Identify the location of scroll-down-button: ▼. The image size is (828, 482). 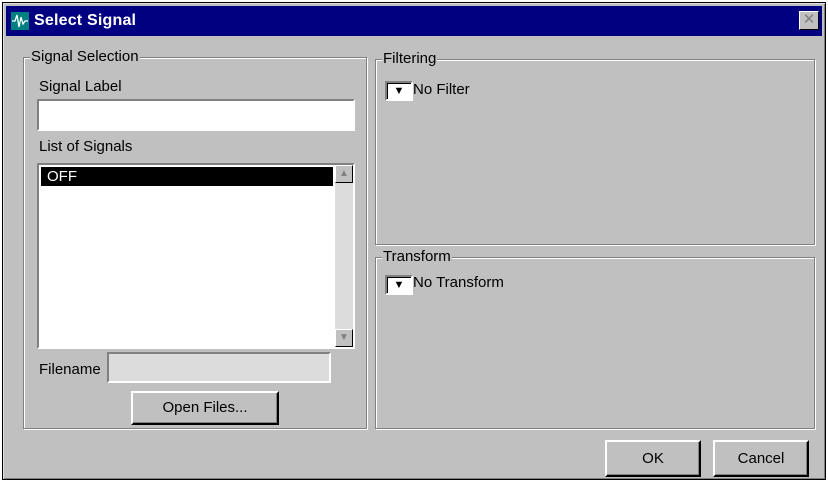
(344, 338).